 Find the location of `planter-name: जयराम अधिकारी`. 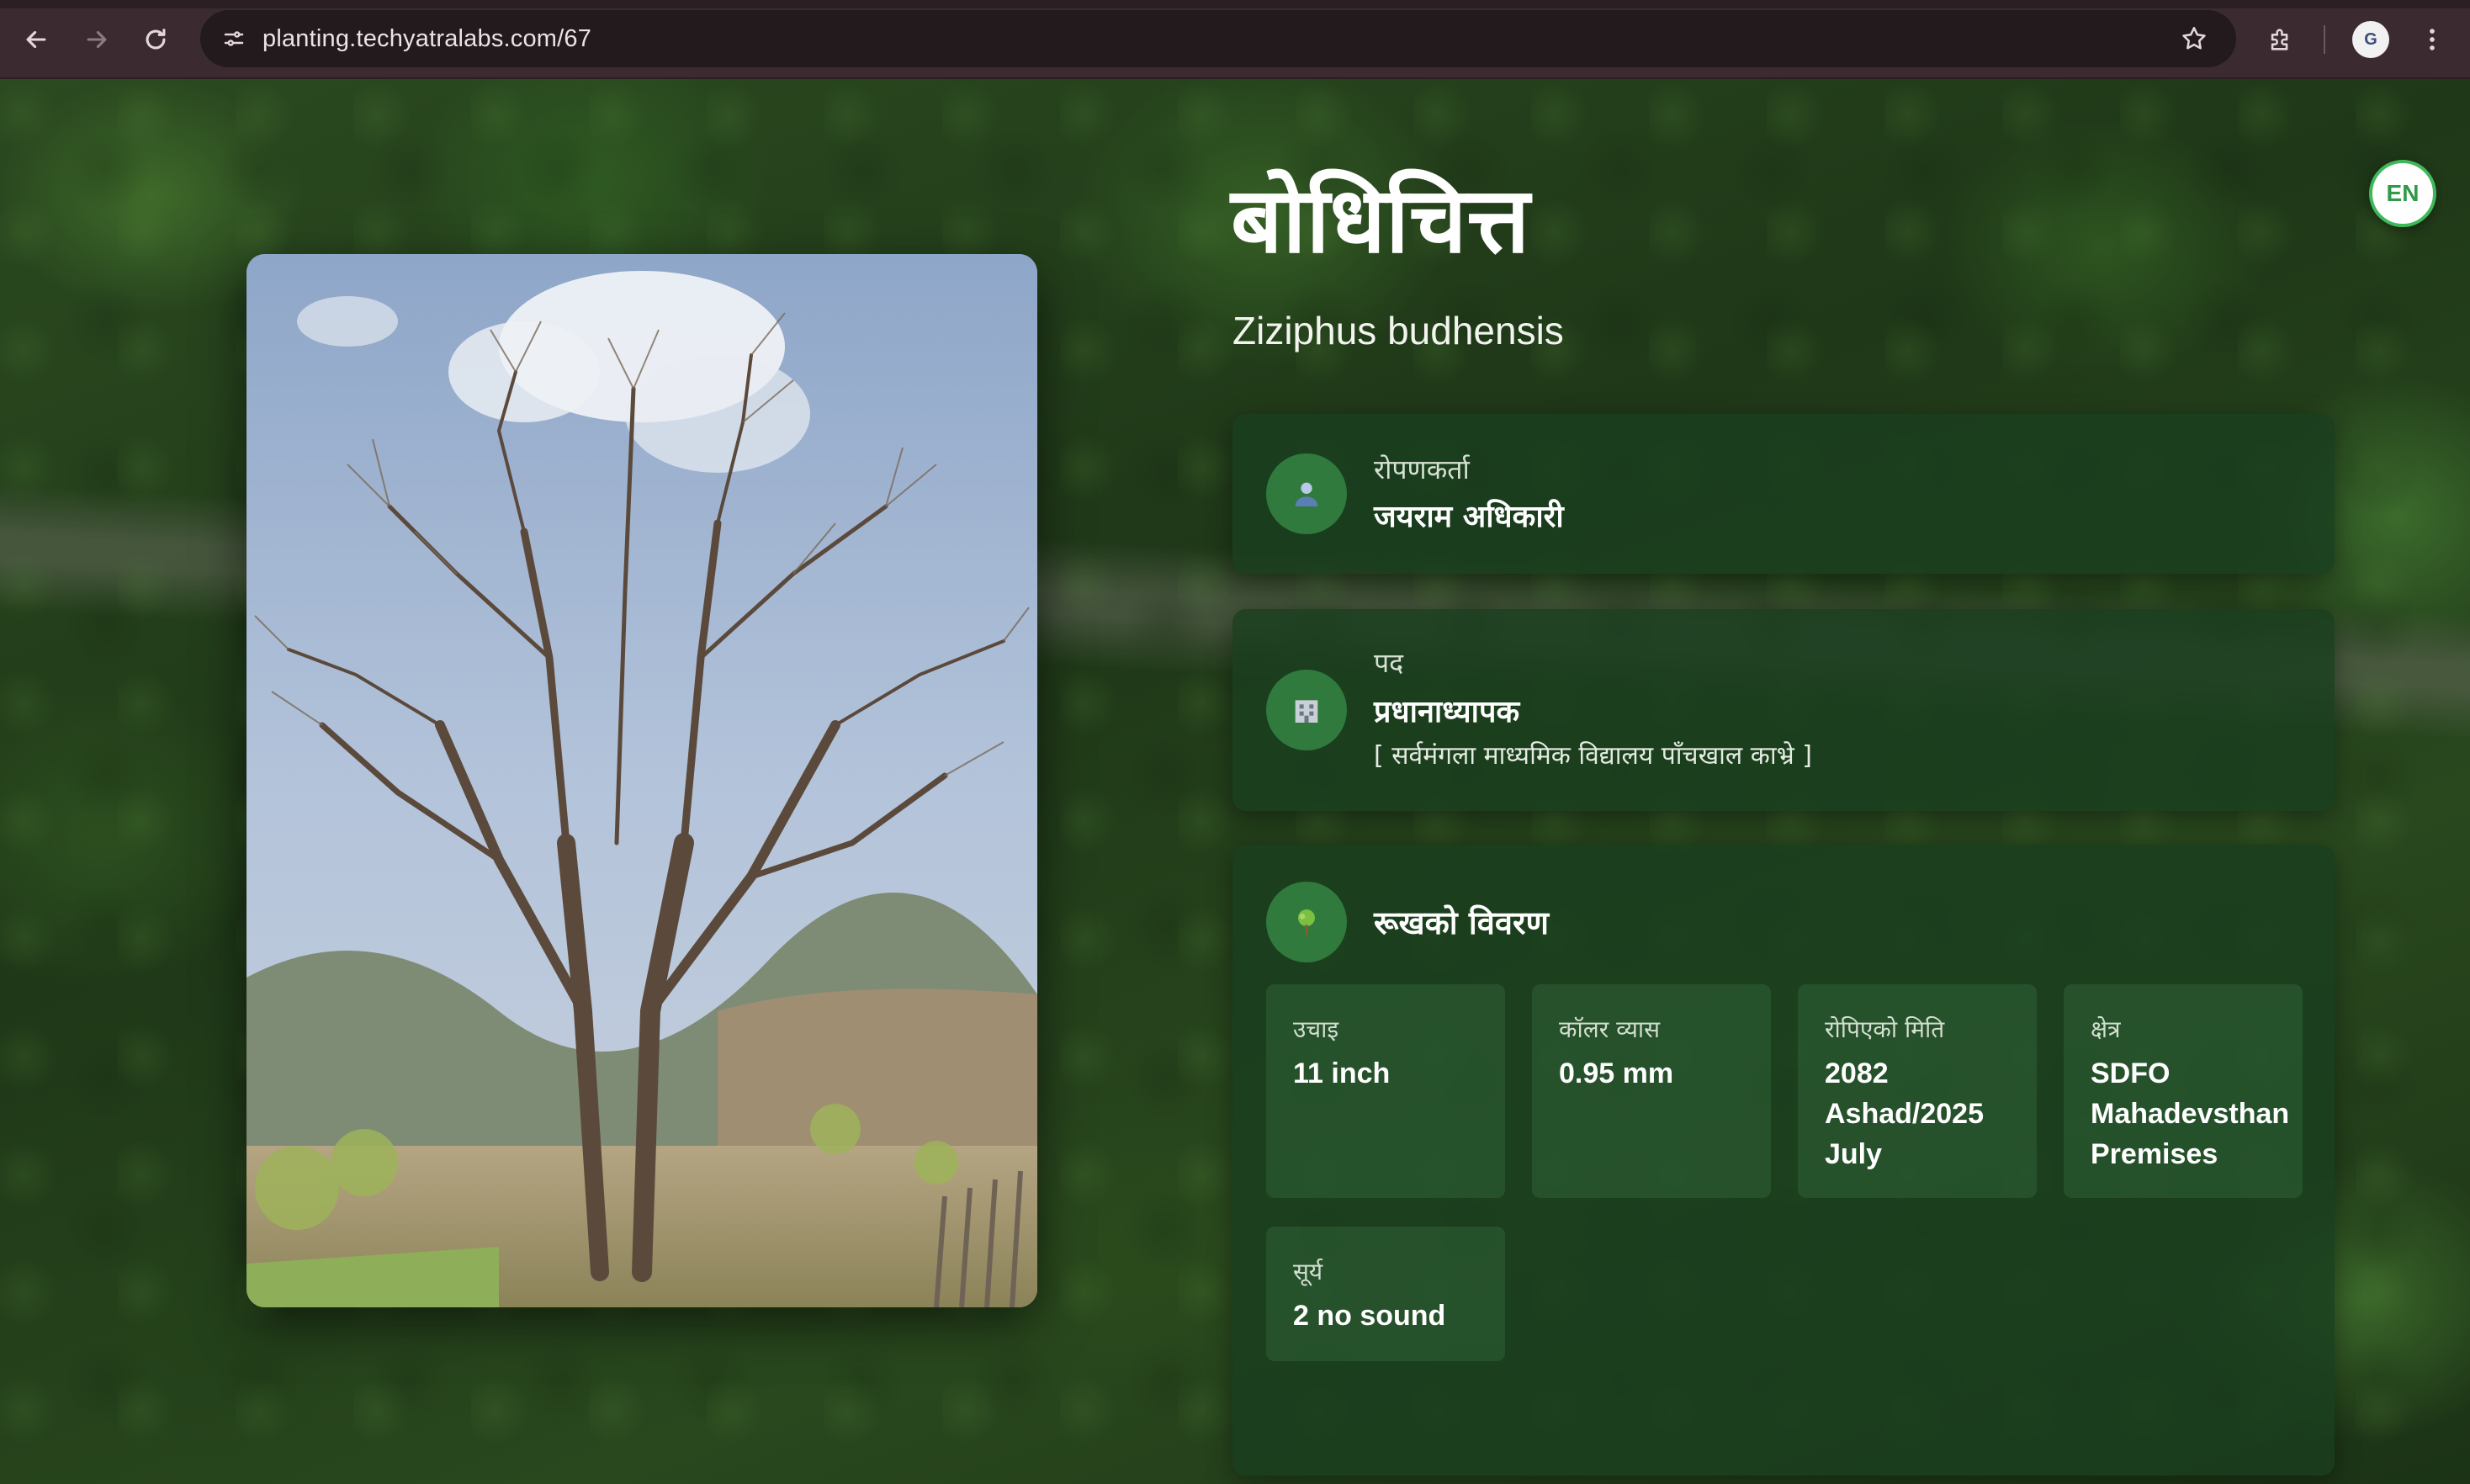

planter-name: जयराम अधिकारी is located at coordinates (1469, 517).